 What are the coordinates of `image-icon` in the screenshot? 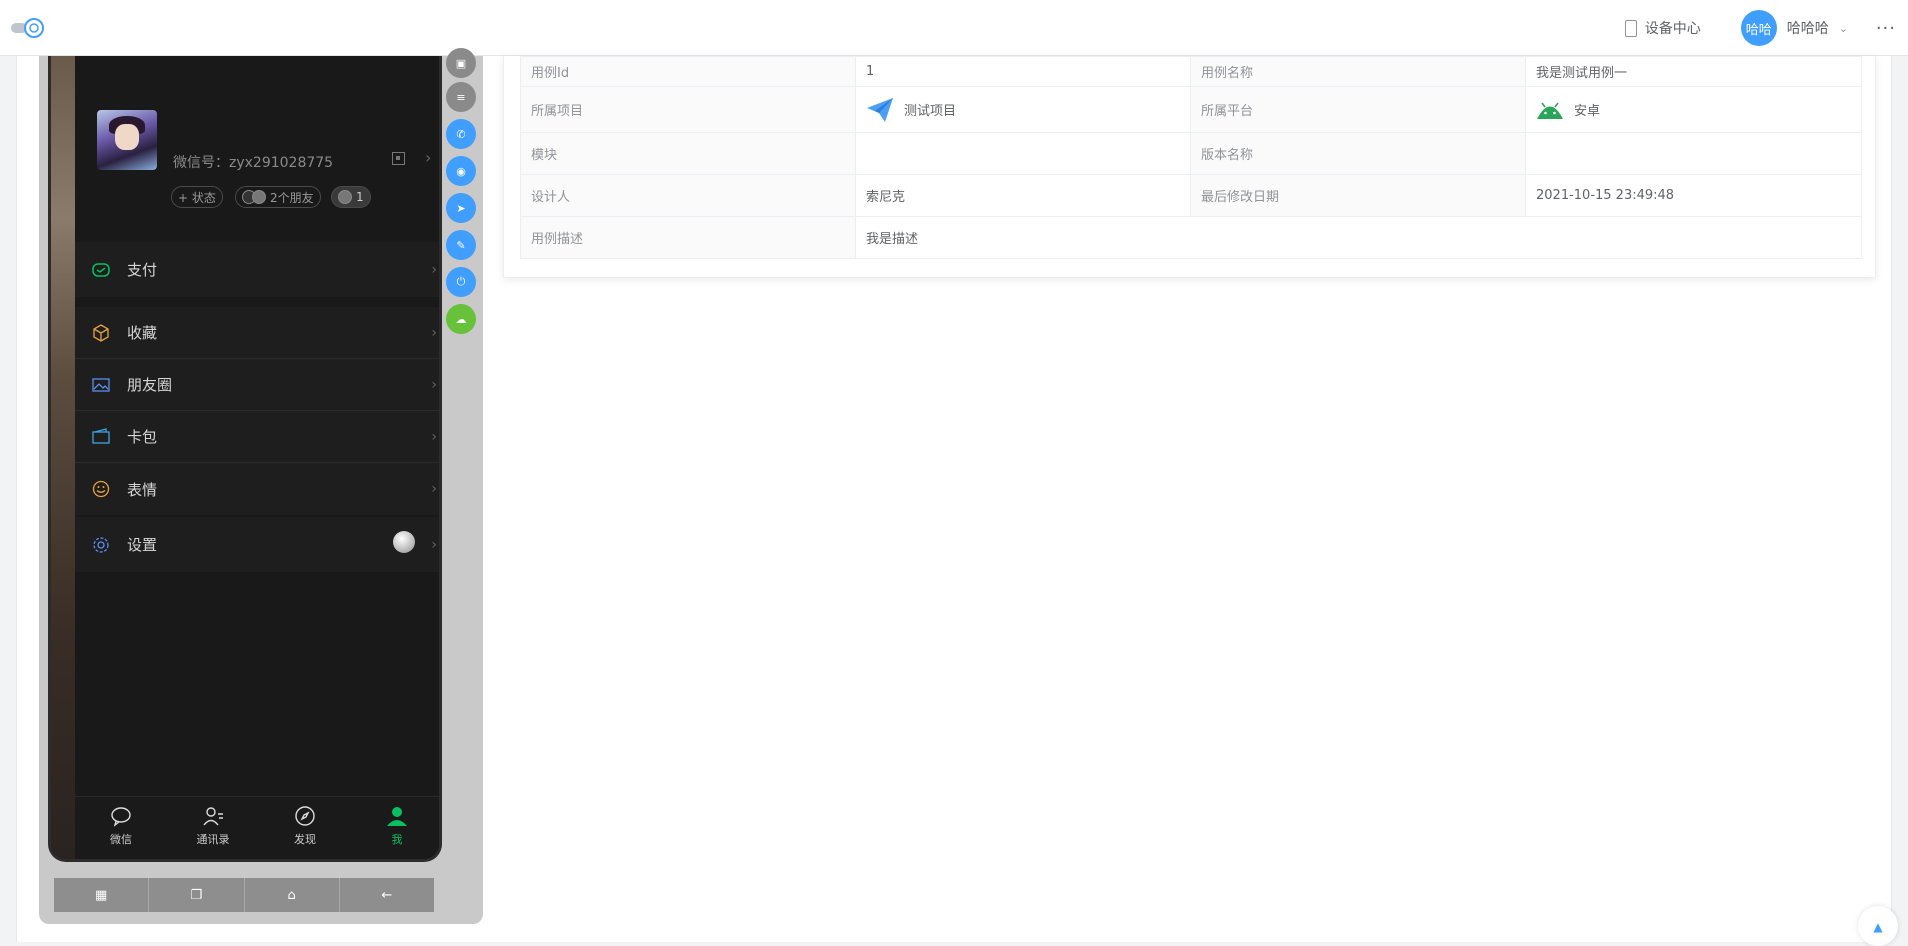 It's located at (101, 385).